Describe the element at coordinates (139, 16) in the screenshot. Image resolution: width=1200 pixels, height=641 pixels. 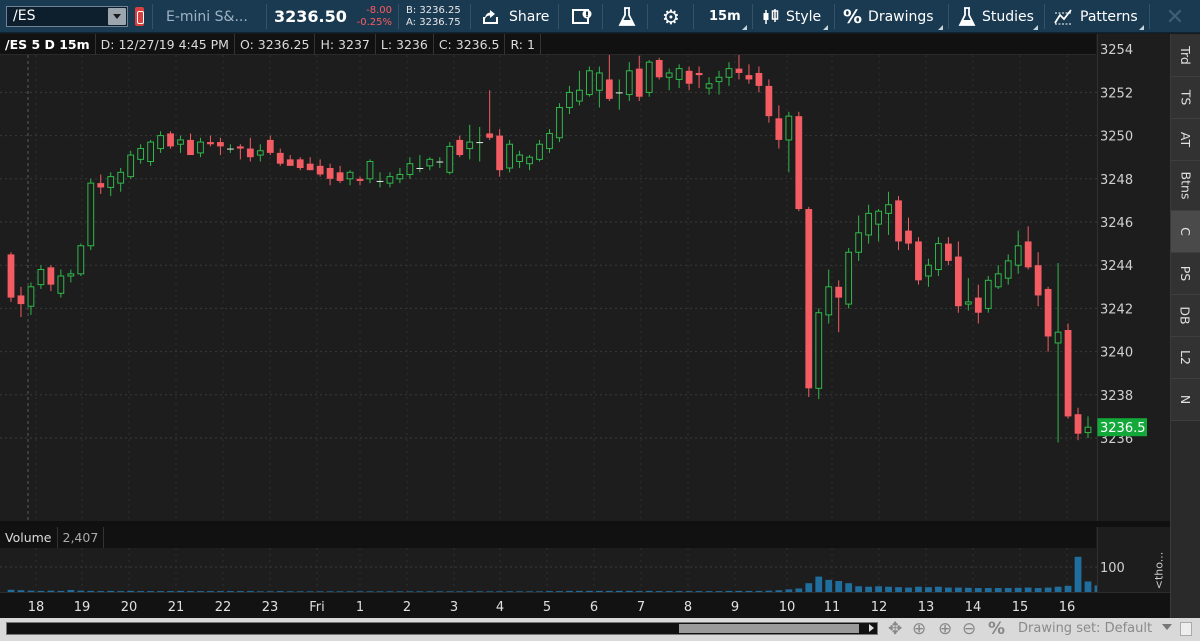
I see `link-icon` at that location.